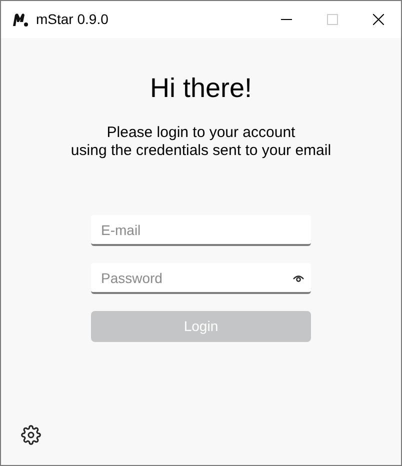  What do you see at coordinates (201, 142) in the screenshot?
I see `instruction-text: Please login to your account using the credentials sent to your email` at bounding box center [201, 142].